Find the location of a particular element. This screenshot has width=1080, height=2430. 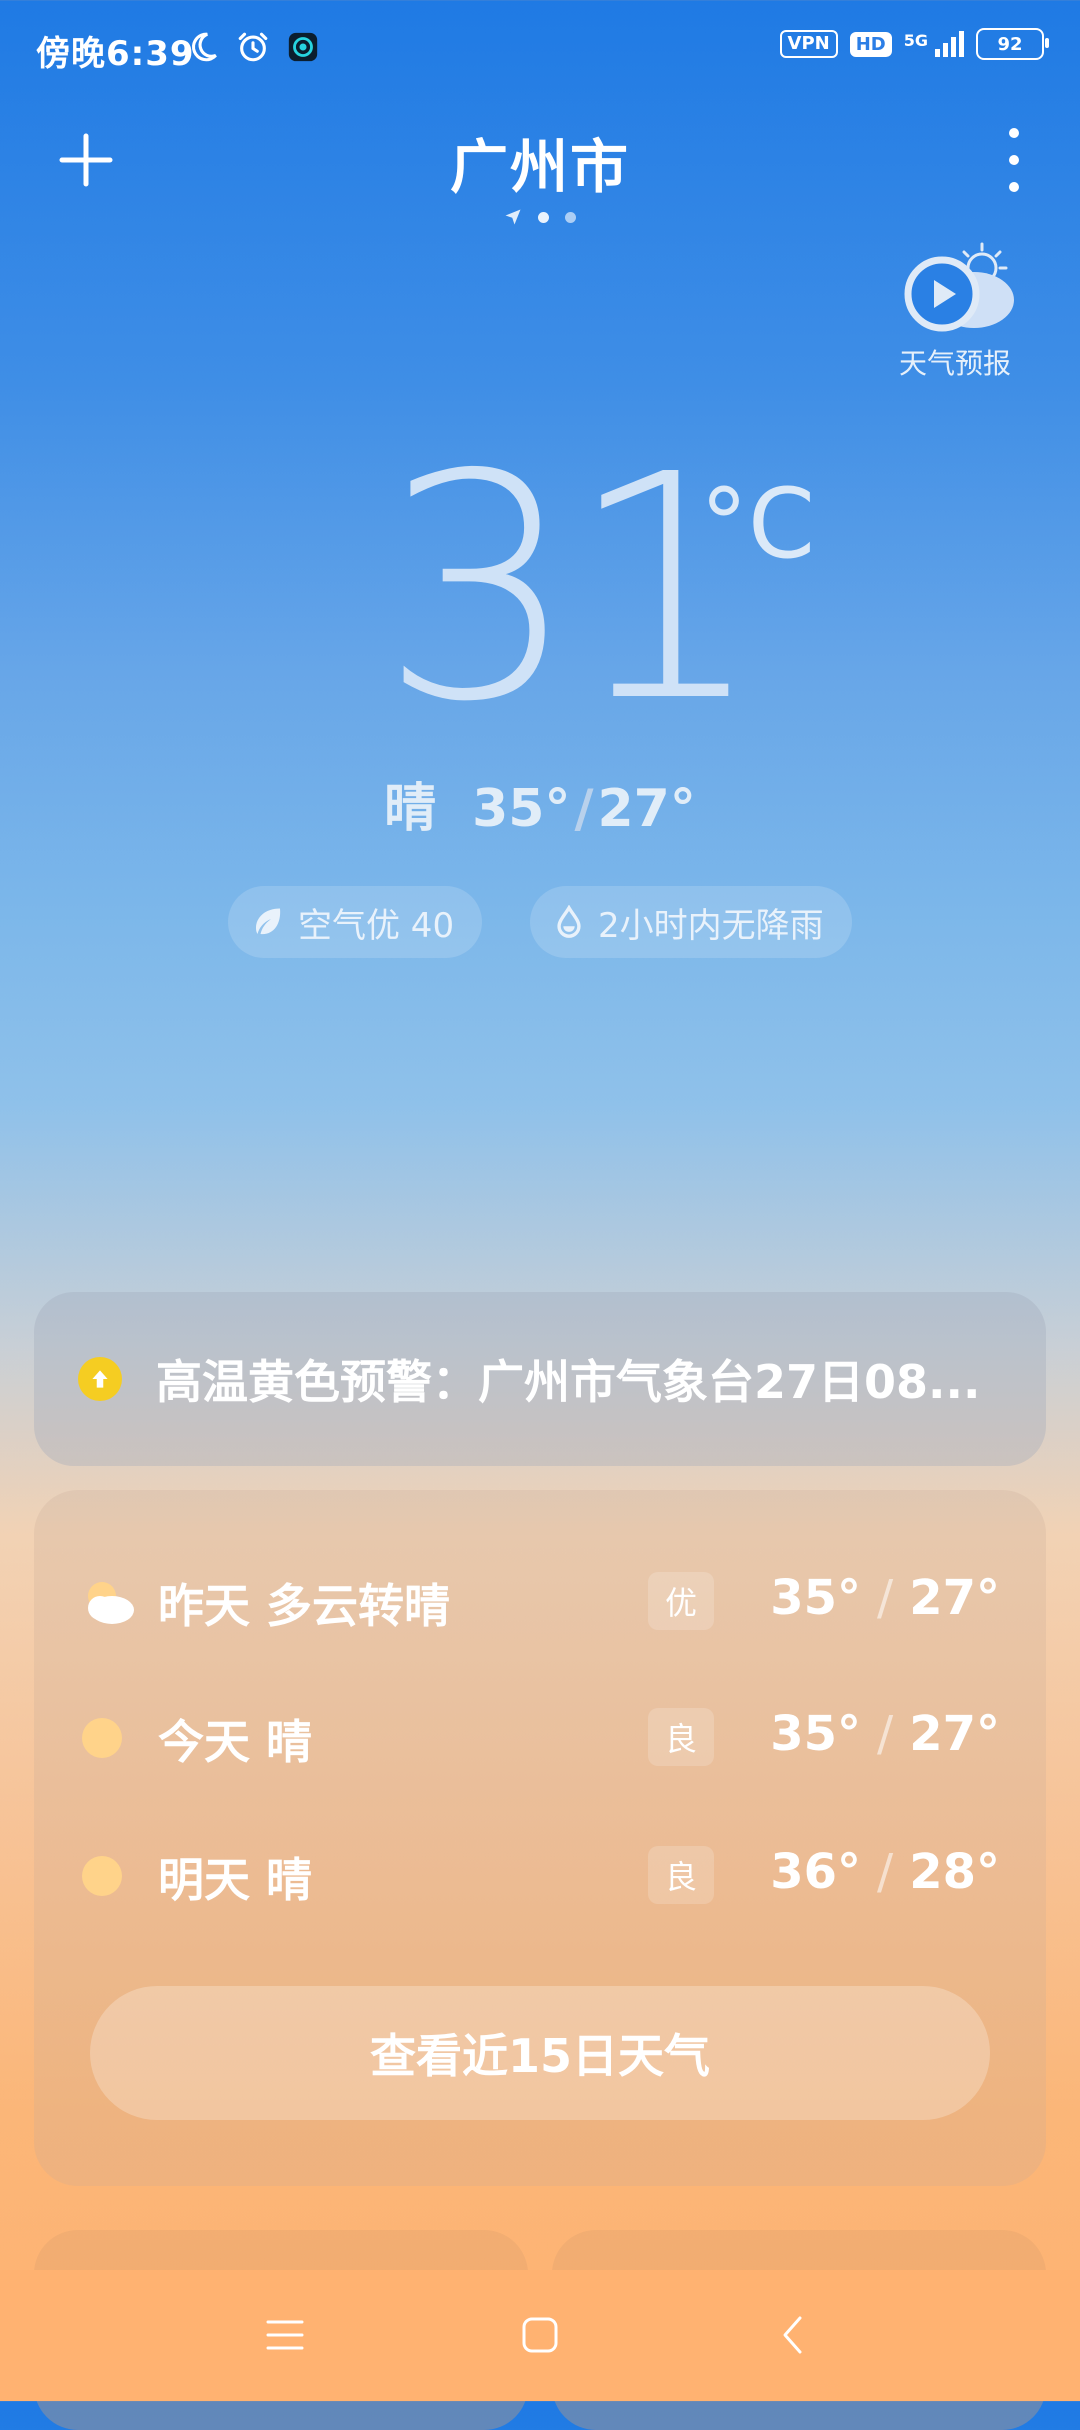

moon-icon is located at coordinates (204, 47).